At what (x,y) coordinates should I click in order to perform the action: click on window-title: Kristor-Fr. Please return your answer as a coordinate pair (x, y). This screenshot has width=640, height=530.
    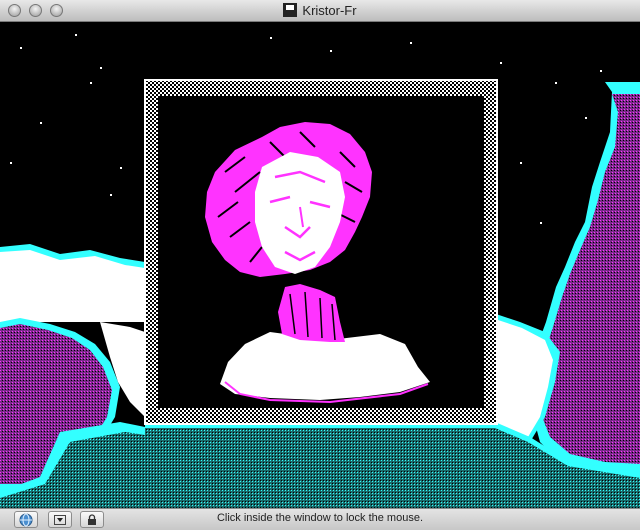
    Looking at the image, I should click on (329, 10).